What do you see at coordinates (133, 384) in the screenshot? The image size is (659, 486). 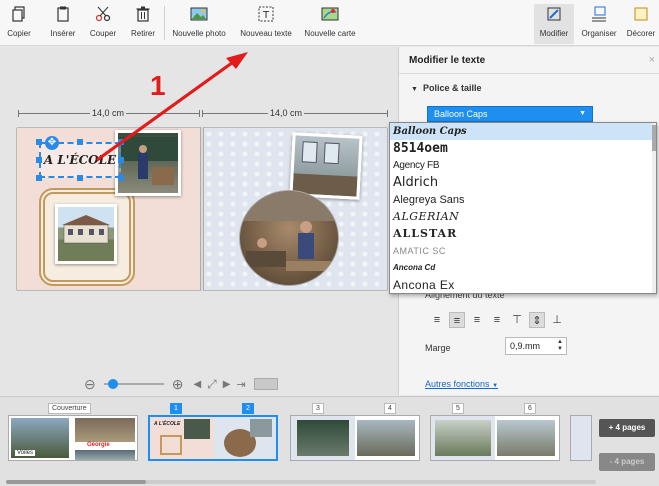 I see `zoom-slider` at bounding box center [133, 384].